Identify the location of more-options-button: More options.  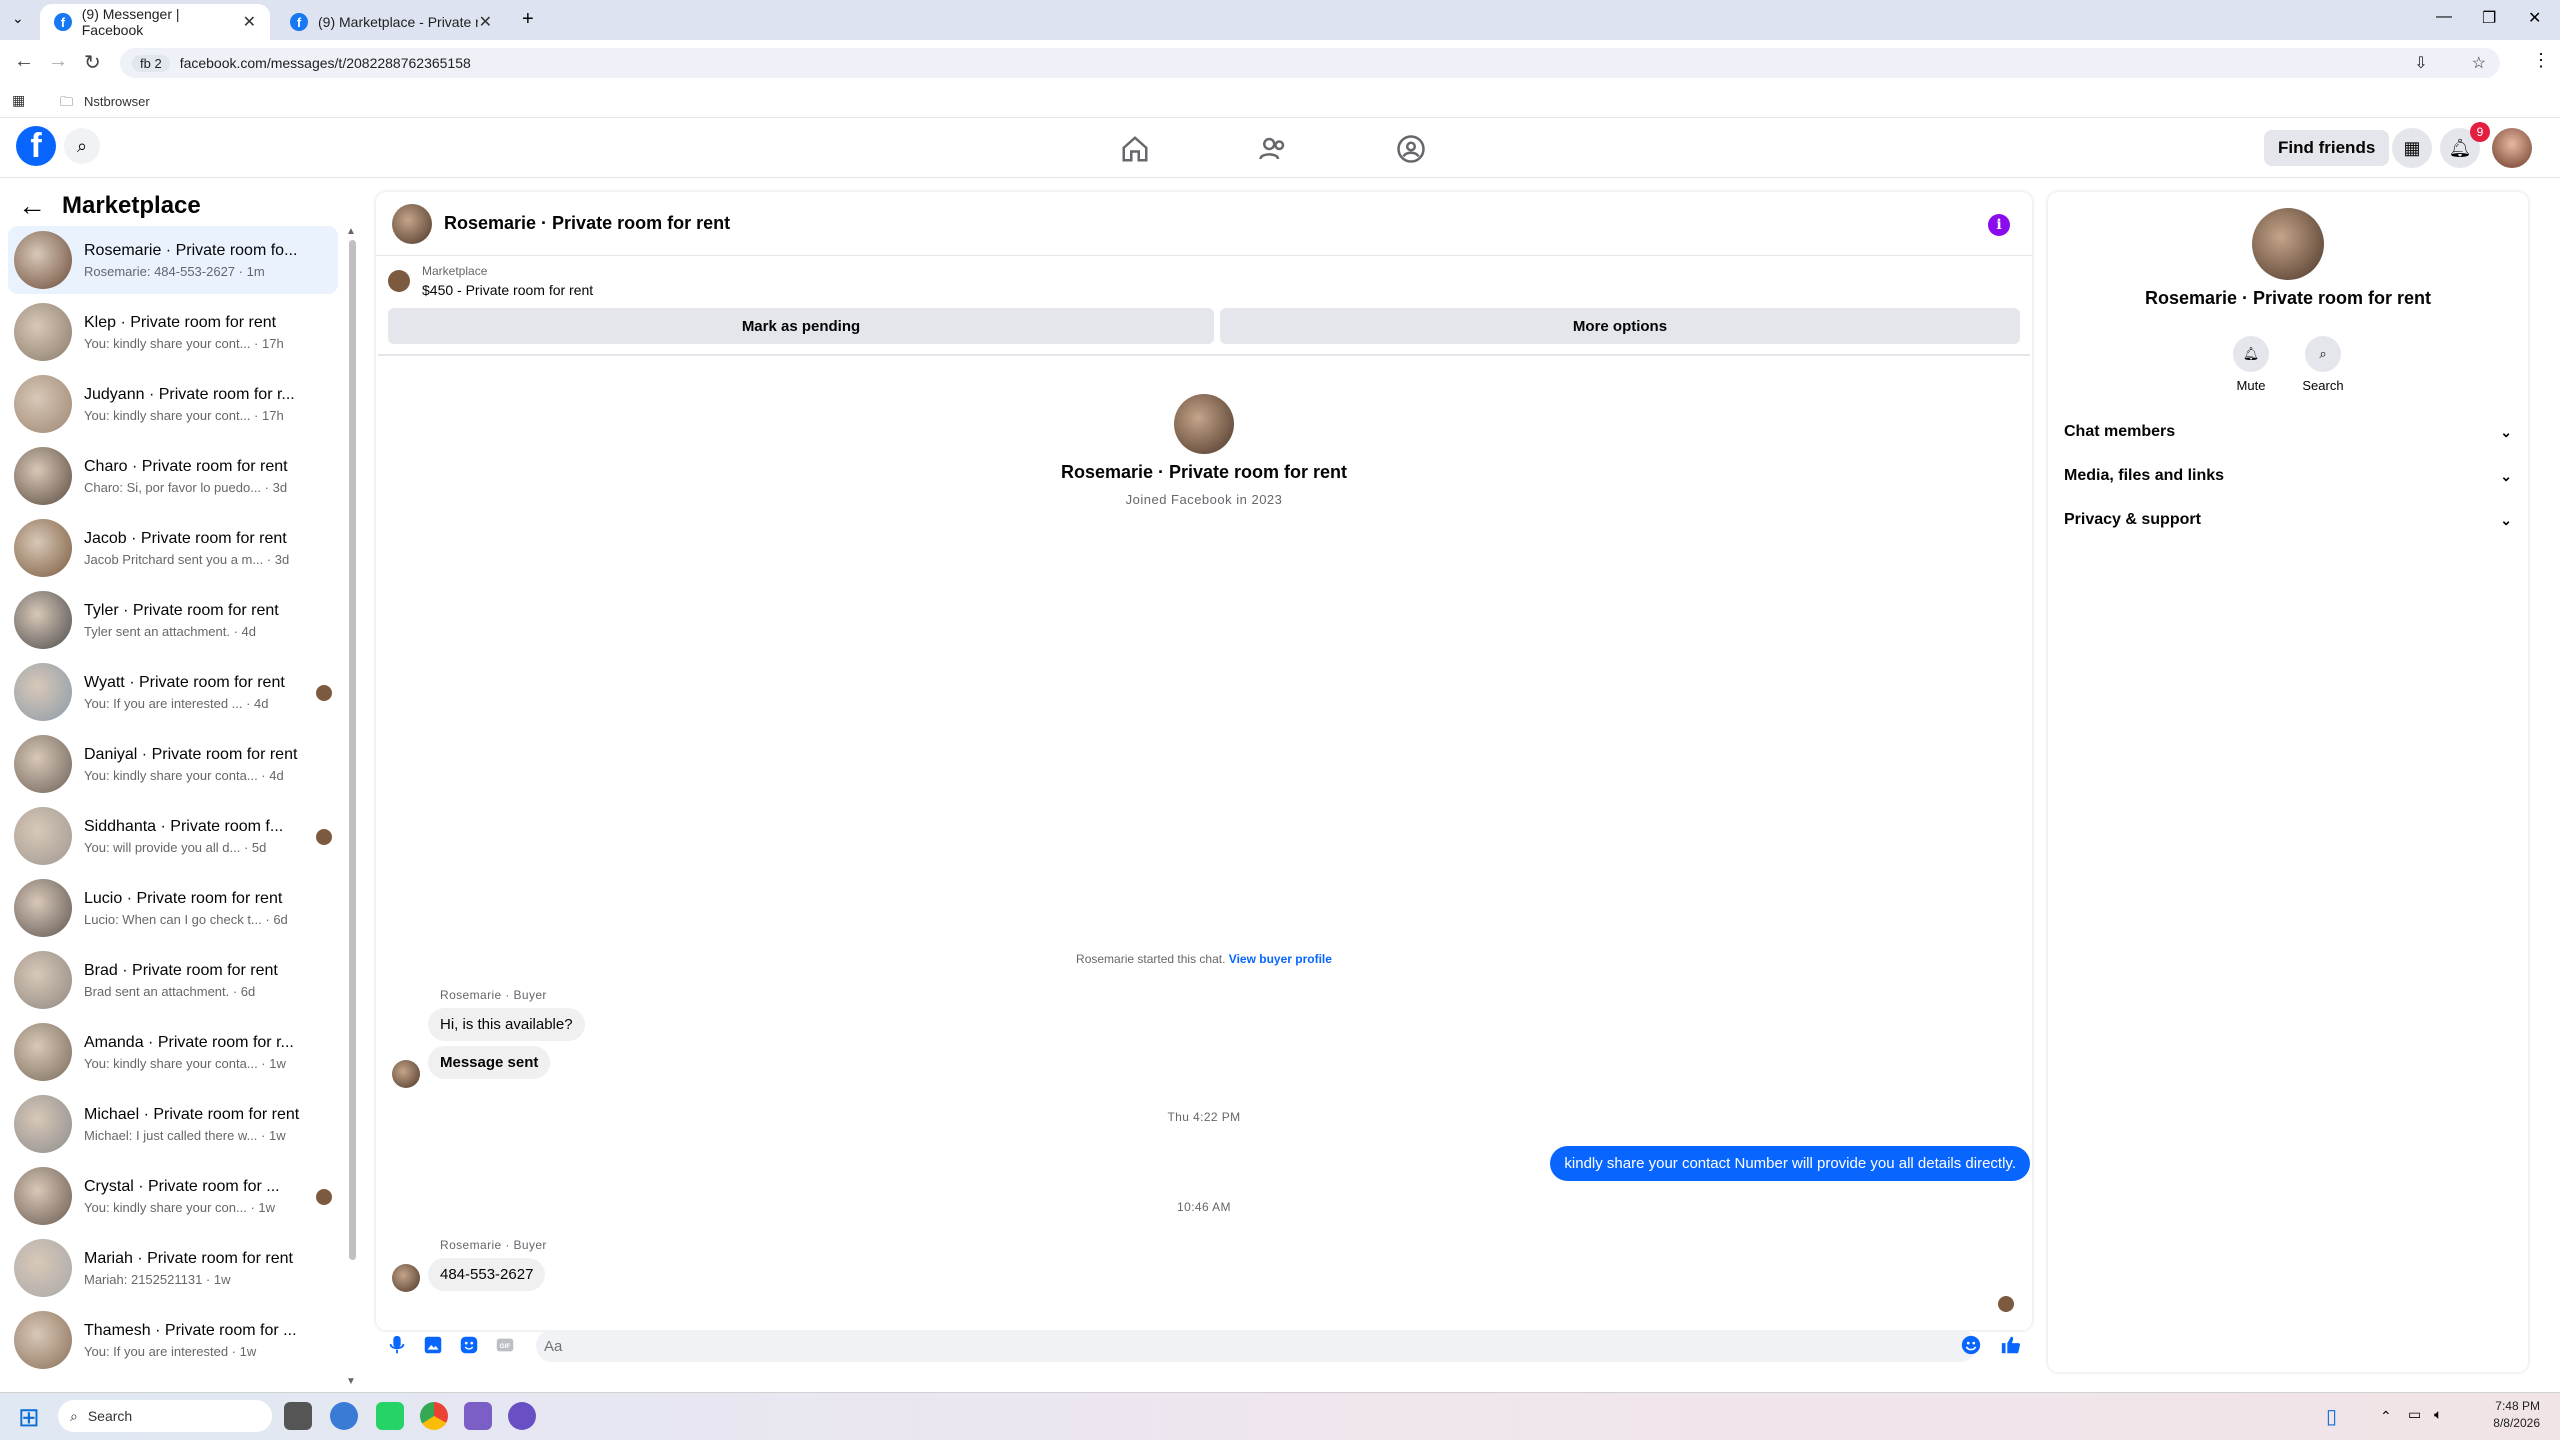
(1620, 326).